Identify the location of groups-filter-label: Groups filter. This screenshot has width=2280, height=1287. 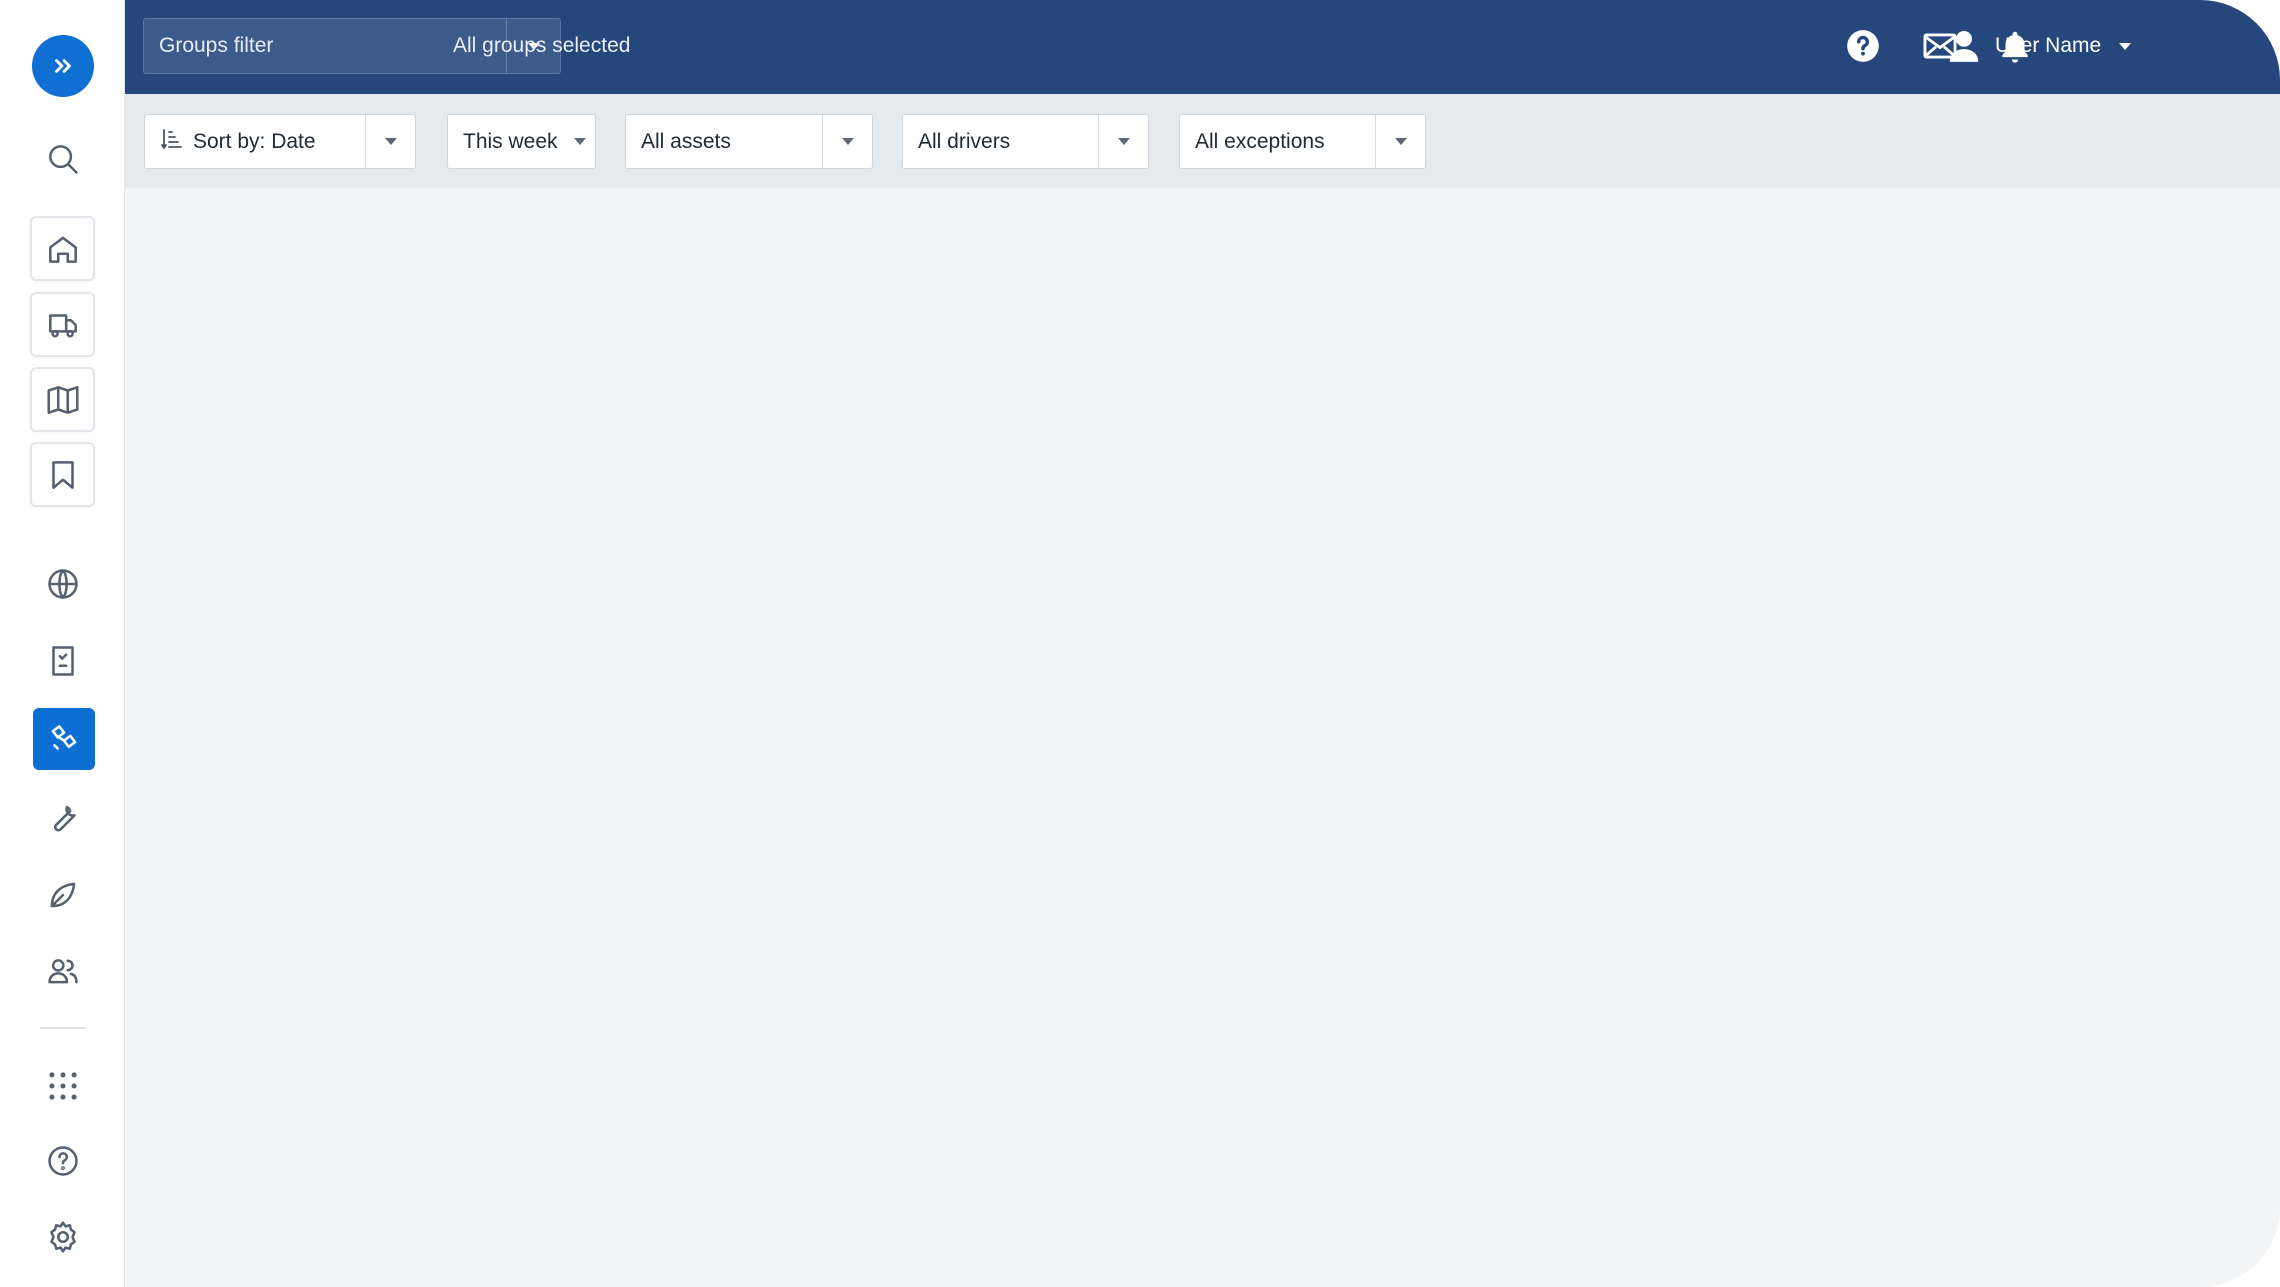
(216, 45).